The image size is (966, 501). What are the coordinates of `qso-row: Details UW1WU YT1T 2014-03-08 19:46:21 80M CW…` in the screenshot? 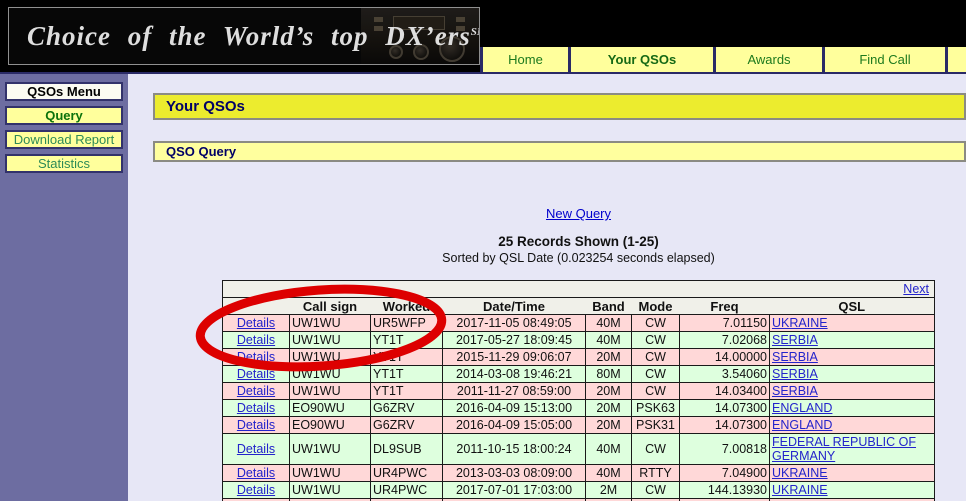 It's located at (578, 374).